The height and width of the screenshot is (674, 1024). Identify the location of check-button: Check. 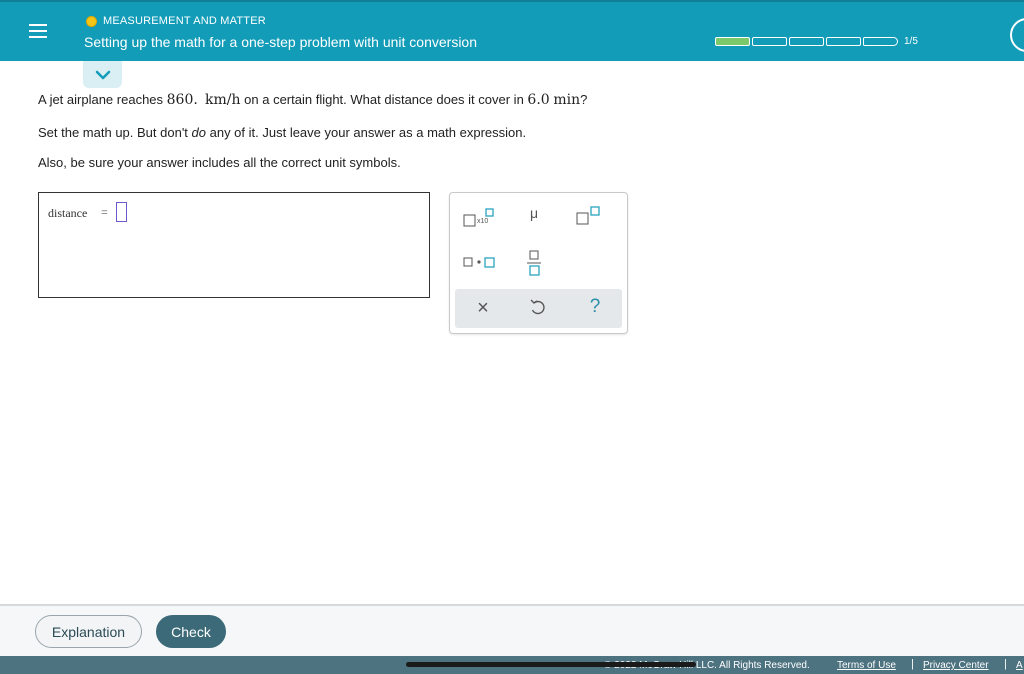
(191, 631).